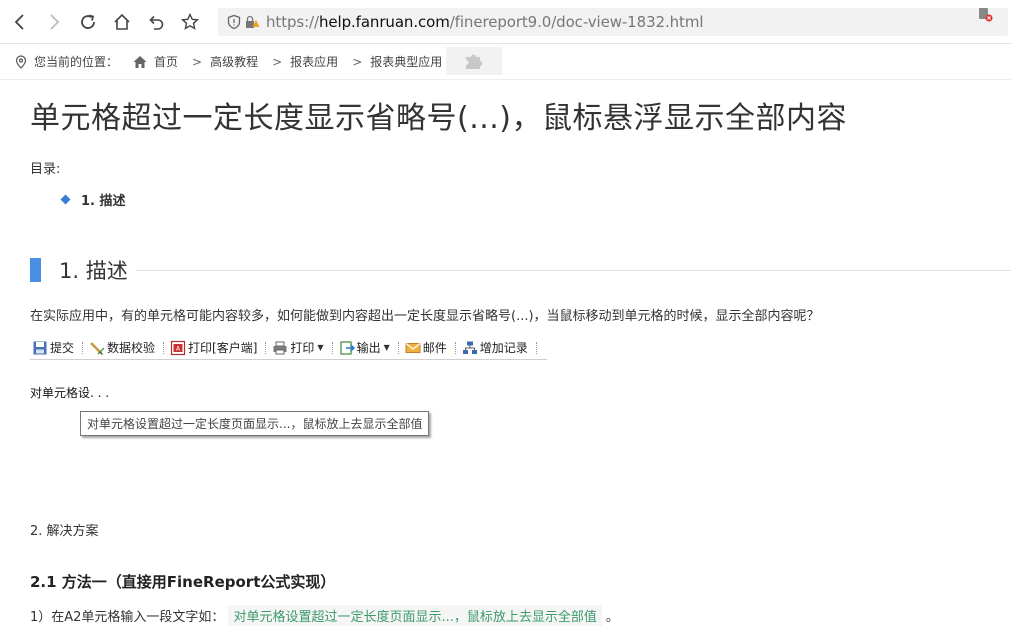  Describe the element at coordinates (292, 22) in the screenshot. I see `url-scheme: https://` at that location.